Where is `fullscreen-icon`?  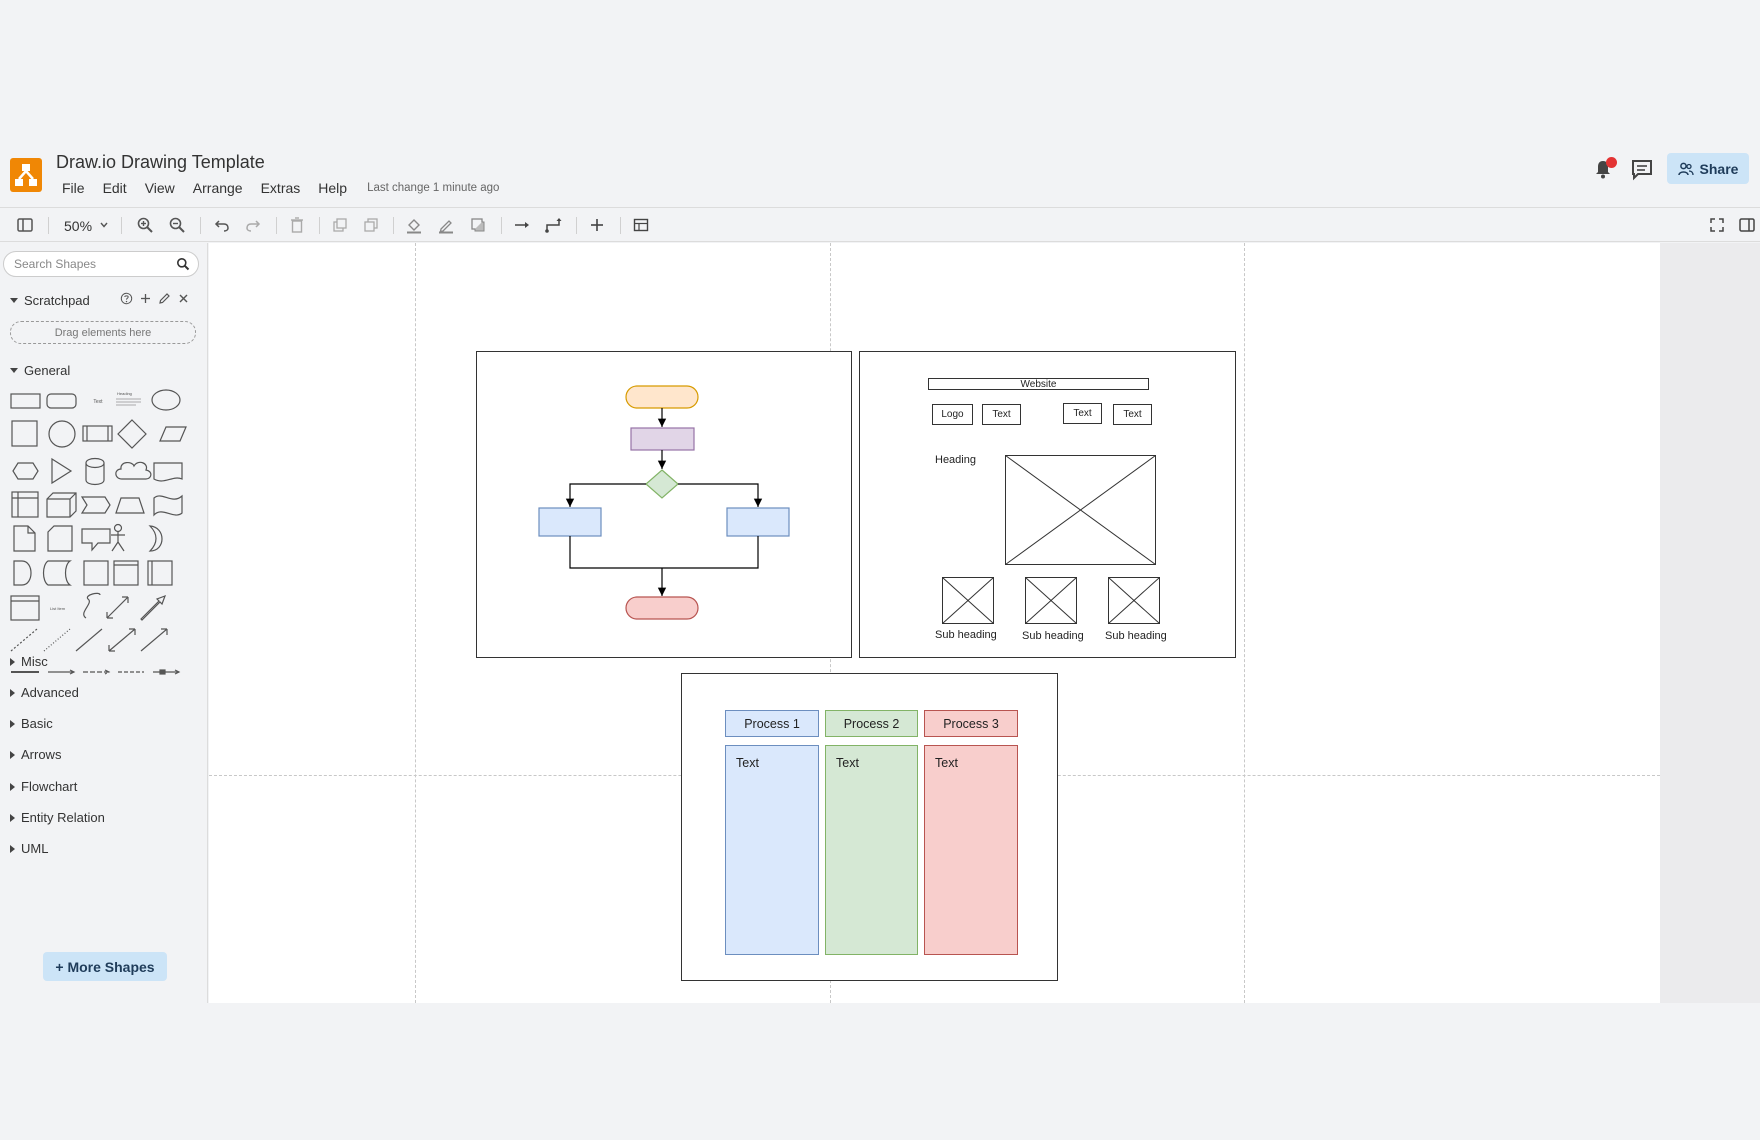 fullscreen-icon is located at coordinates (1717, 225).